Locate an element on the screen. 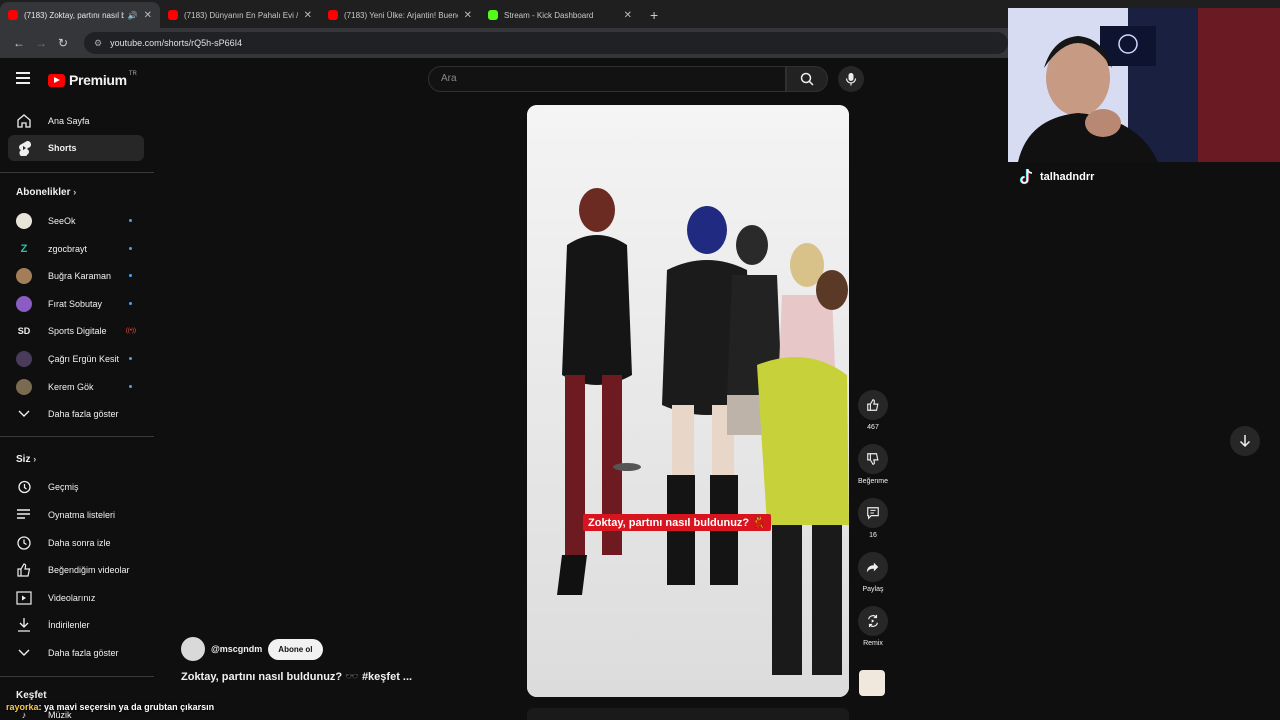 The image size is (1280, 720). sidebar-sub-seeok: SeeOk is located at coordinates (76, 221).